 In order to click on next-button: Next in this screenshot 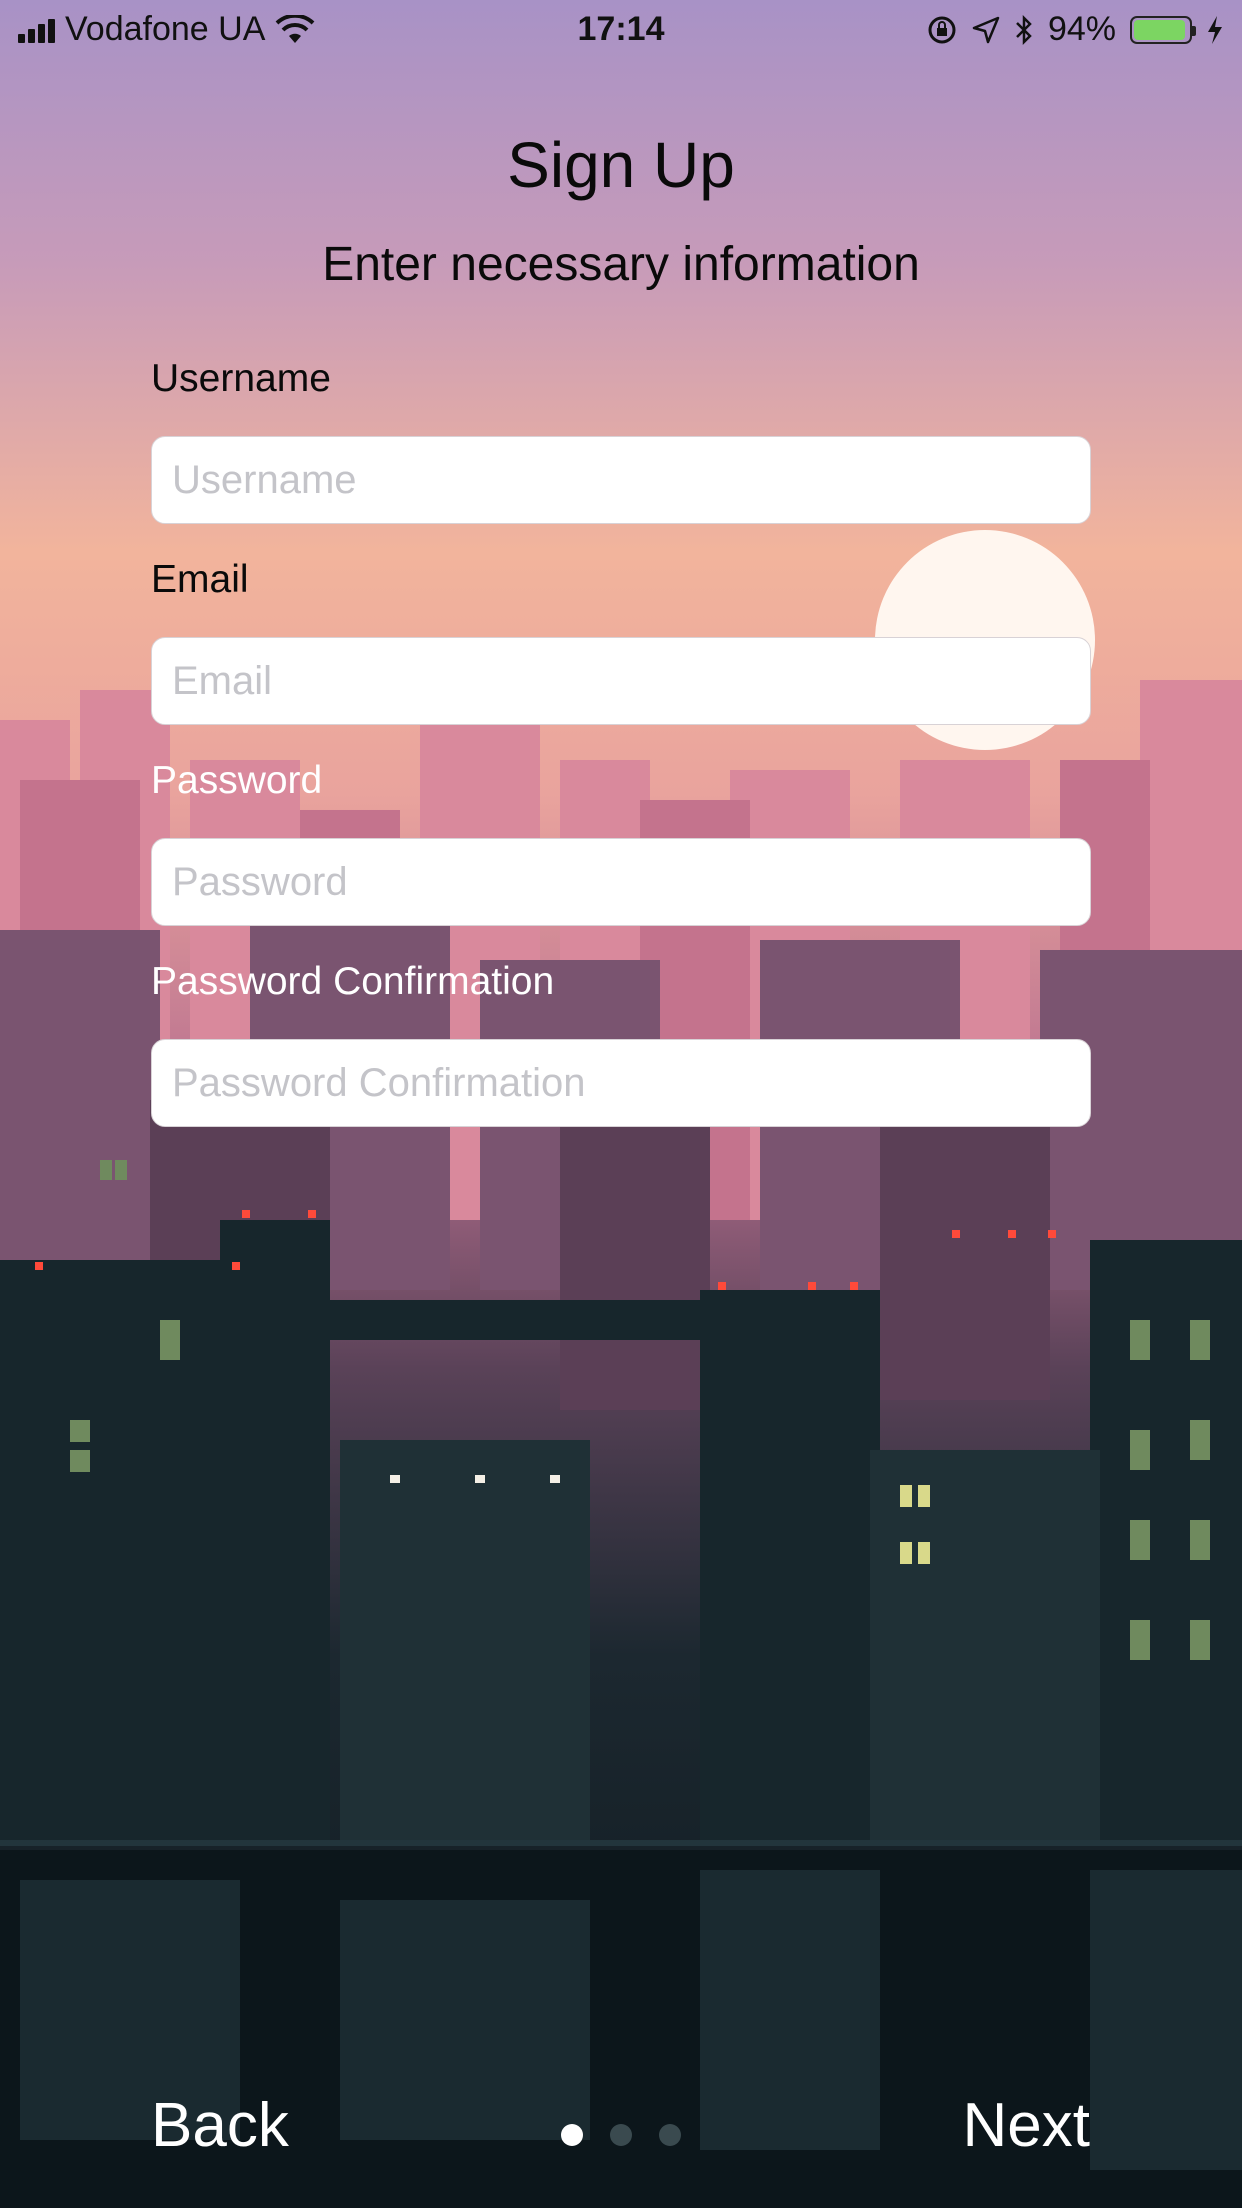, I will do `click(1026, 2125)`.